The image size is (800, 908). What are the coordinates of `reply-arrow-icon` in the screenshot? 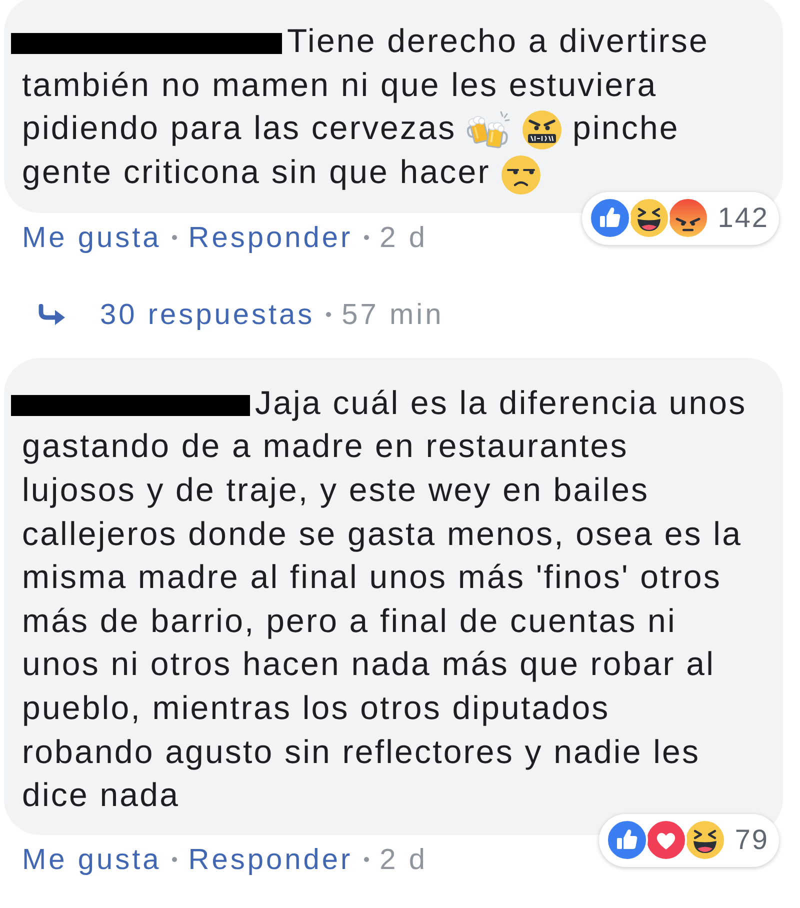 It's located at (51, 315).